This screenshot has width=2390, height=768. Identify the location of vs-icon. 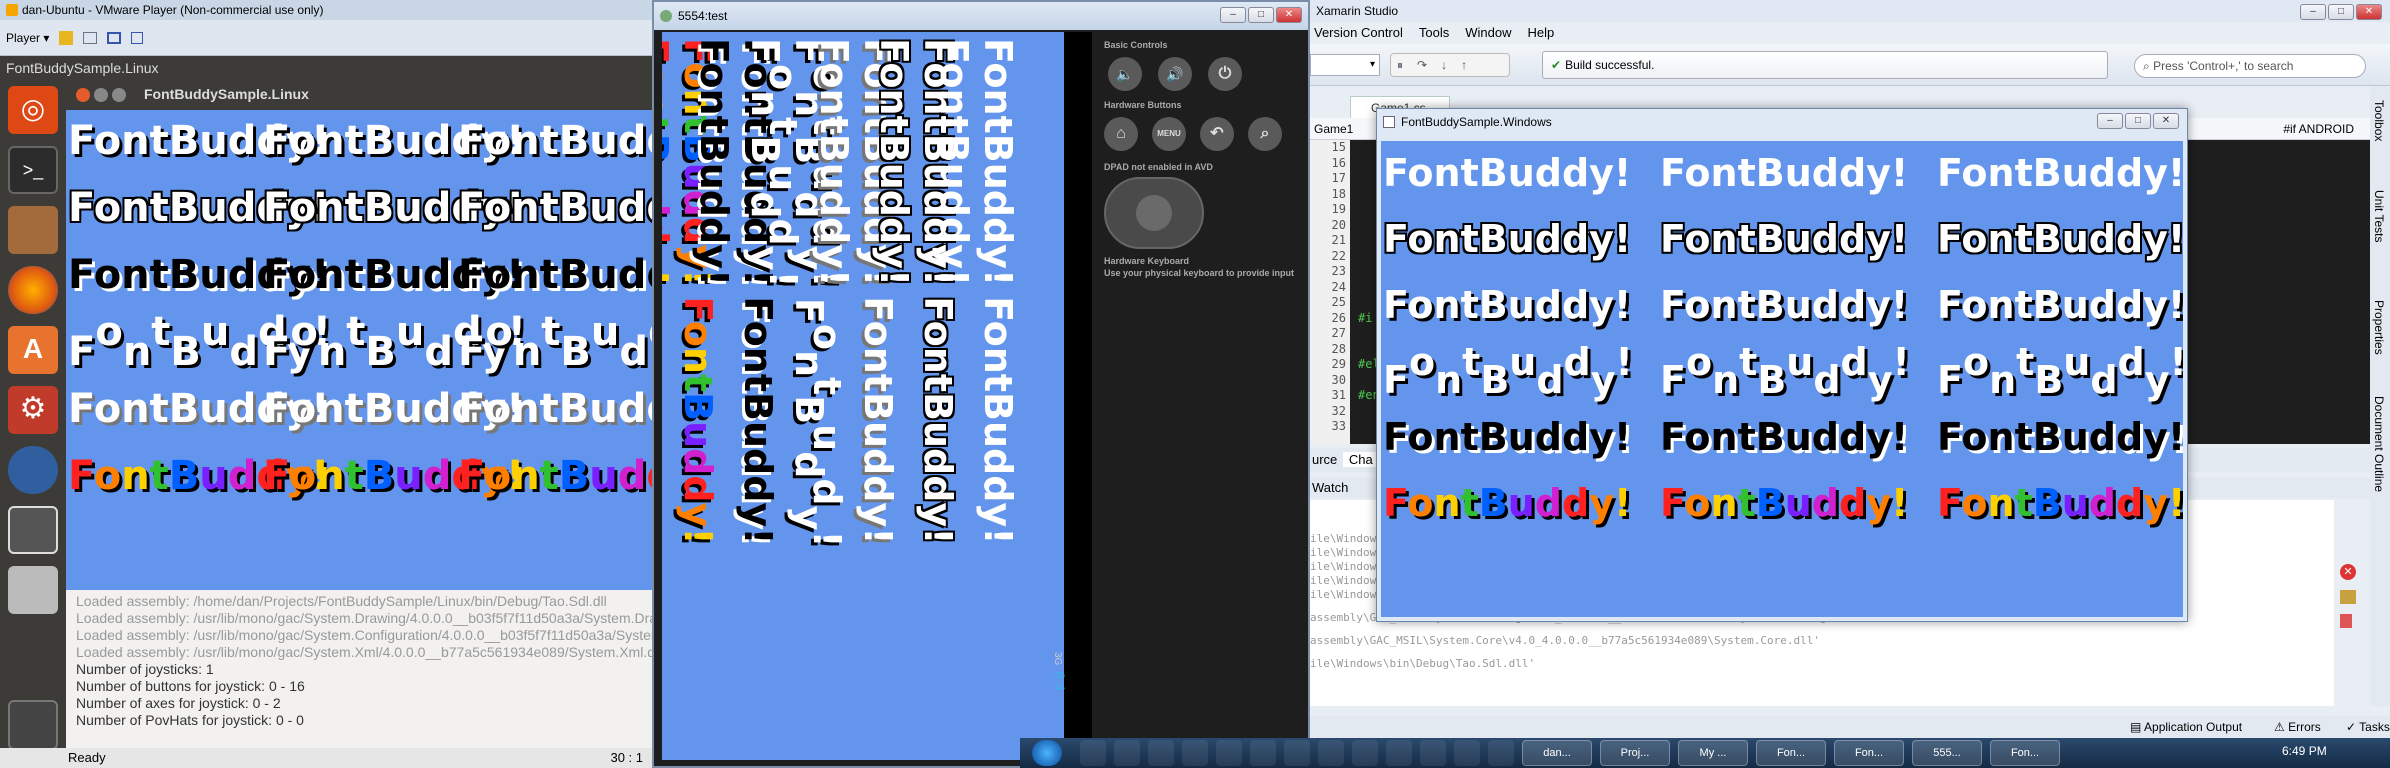
(1467, 753).